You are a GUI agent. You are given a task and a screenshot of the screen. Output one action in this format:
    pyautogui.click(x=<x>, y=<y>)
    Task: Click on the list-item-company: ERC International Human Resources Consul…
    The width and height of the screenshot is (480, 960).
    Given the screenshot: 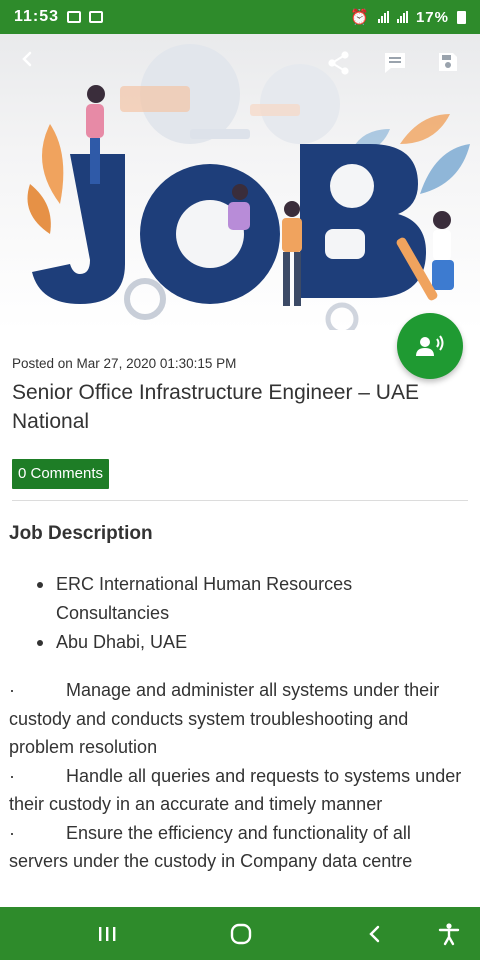 What is the action you would take?
    pyautogui.click(x=244, y=599)
    